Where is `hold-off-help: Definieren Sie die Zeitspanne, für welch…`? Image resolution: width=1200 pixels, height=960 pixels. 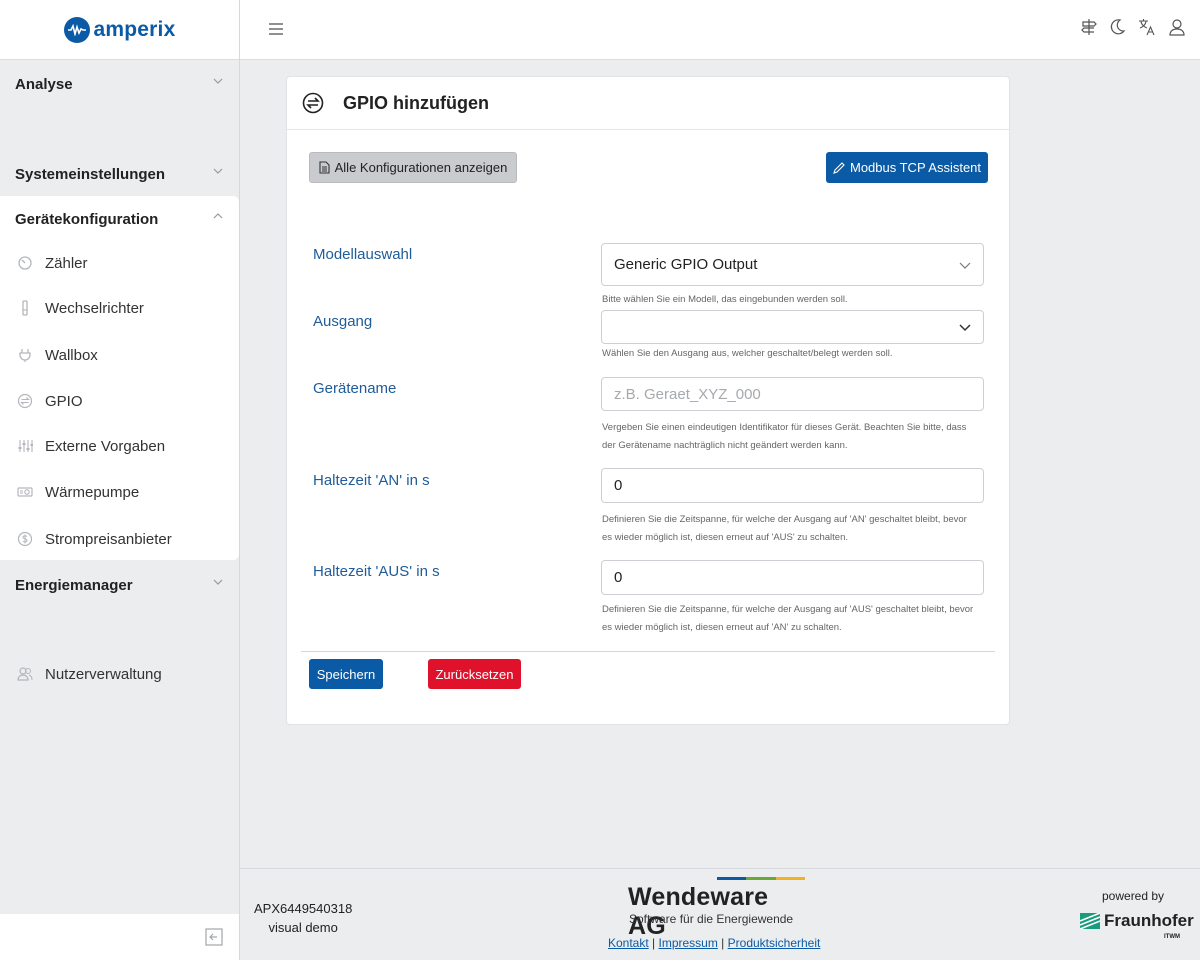 hold-off-help: Definieren Sie die Zeitspanne, für welch… is located at coordinates (794, 619).